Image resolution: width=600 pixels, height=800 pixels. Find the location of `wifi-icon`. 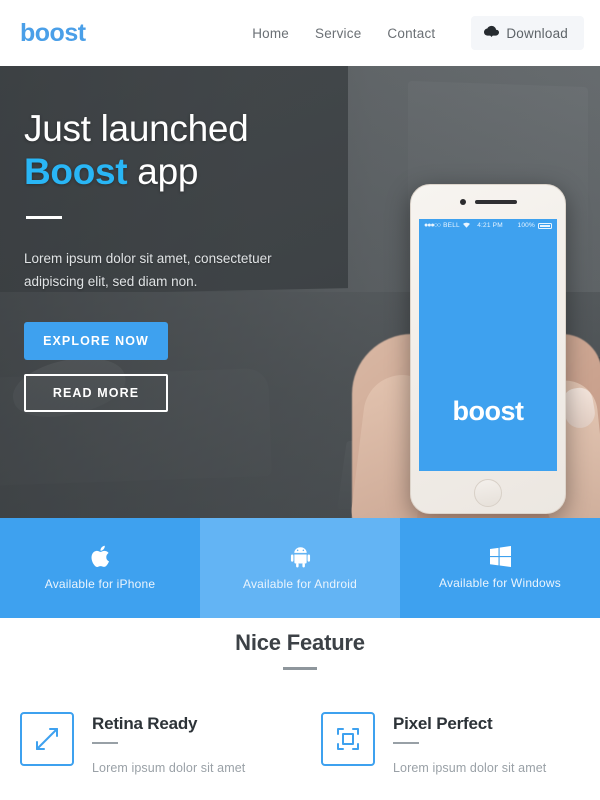

wifi-icon is located at coordinates (466, 226).